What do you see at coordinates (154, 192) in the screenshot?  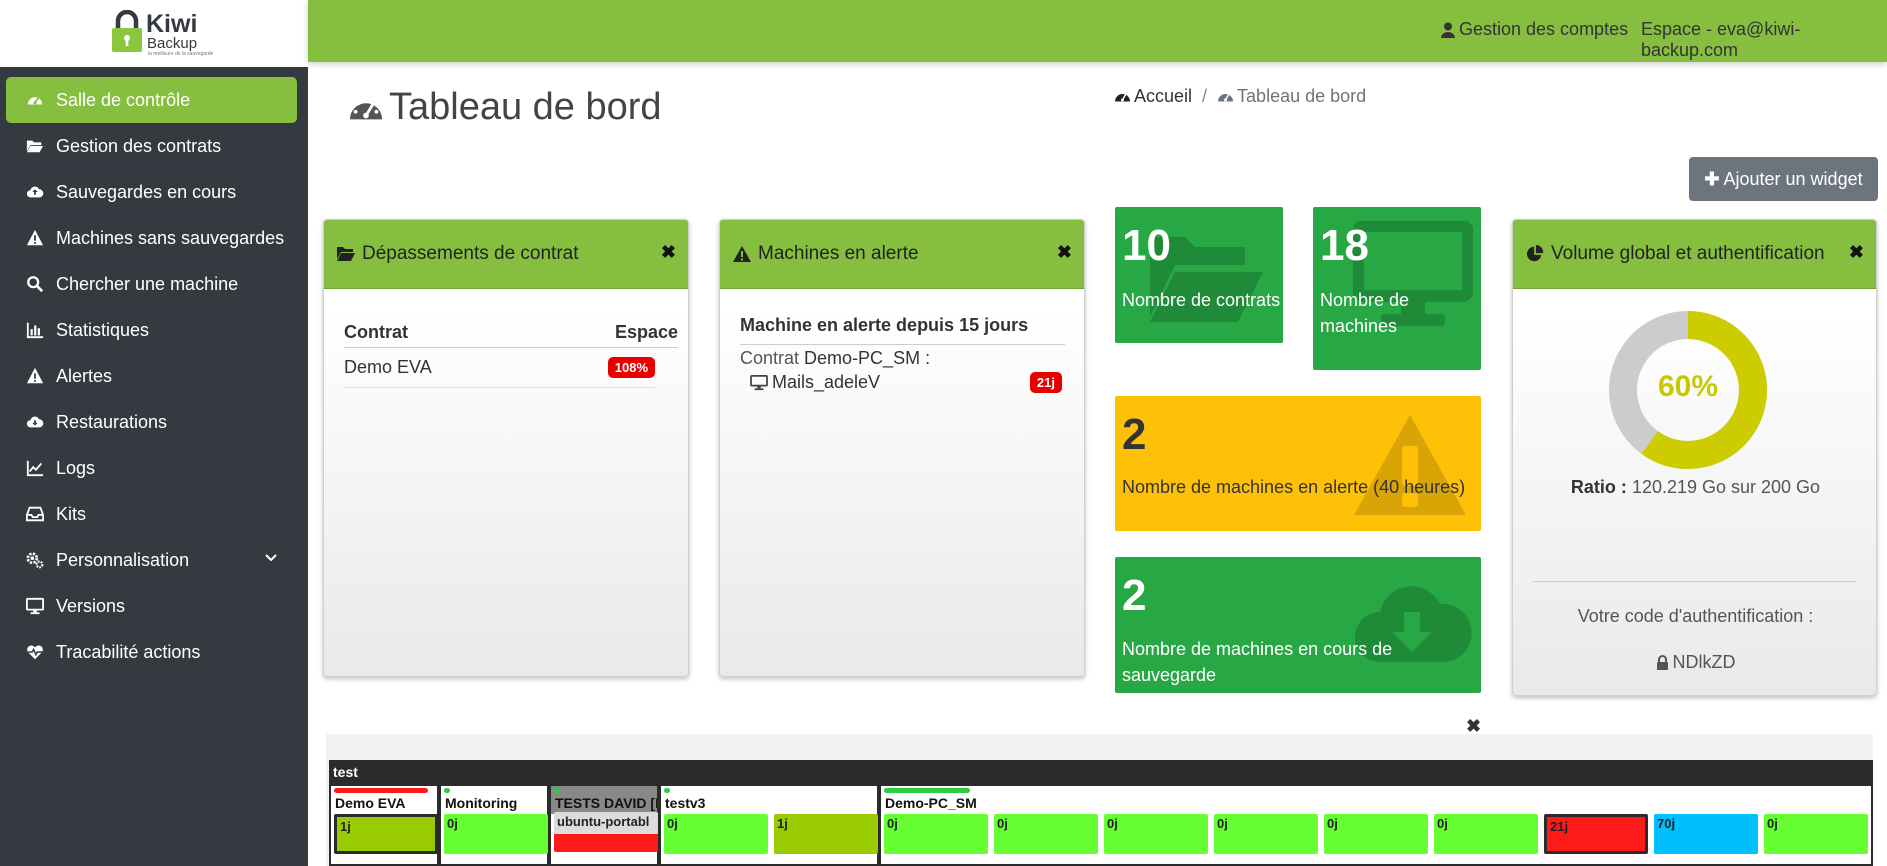 I see `sidebar-item-backups-in-progress: Sauvegardes en cours` at bounding box center [154, 192].